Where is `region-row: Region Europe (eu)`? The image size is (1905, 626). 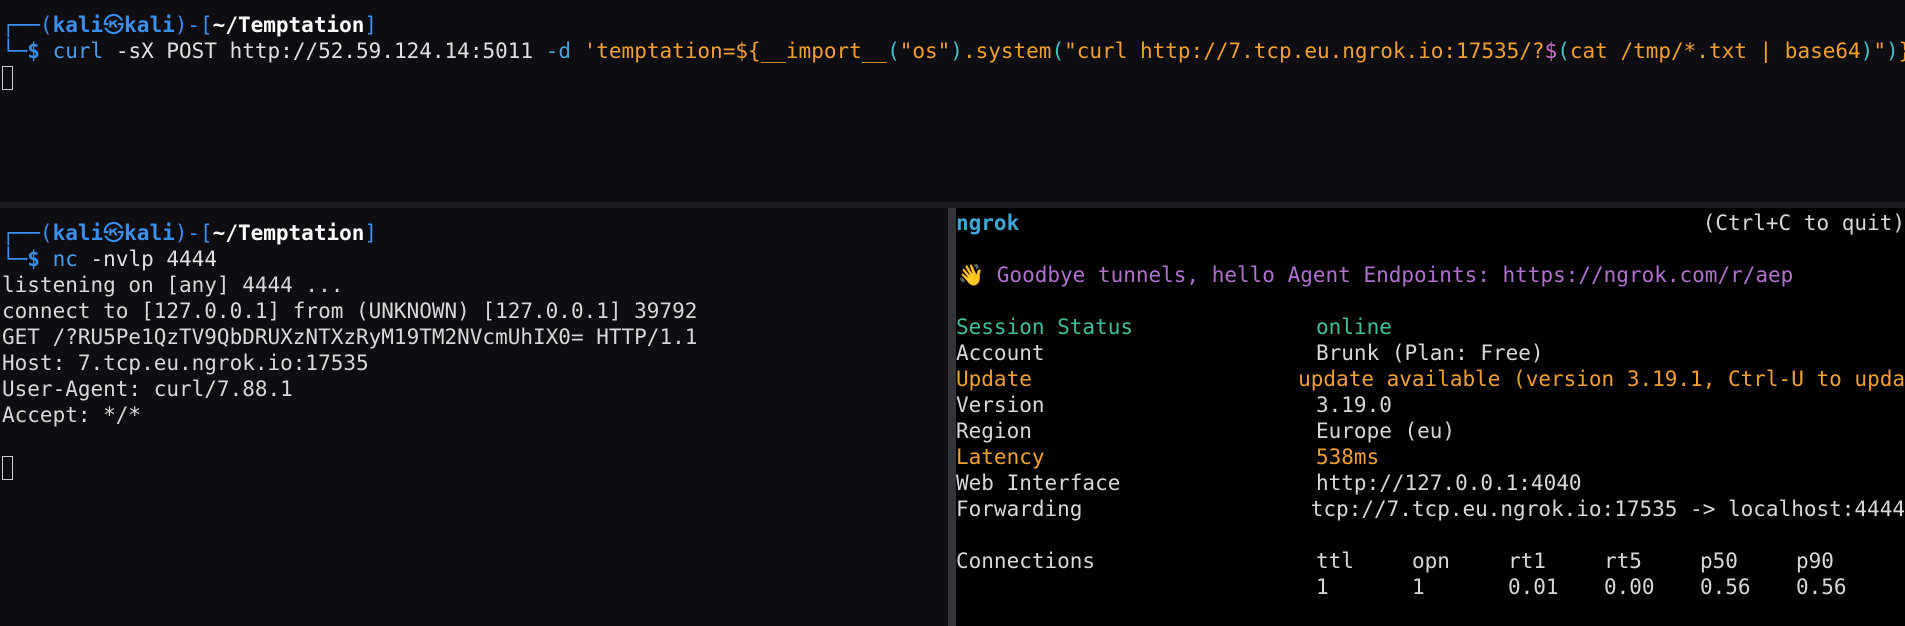
region-row: Region Europe (eu) is located at coordinates (1206, 431).